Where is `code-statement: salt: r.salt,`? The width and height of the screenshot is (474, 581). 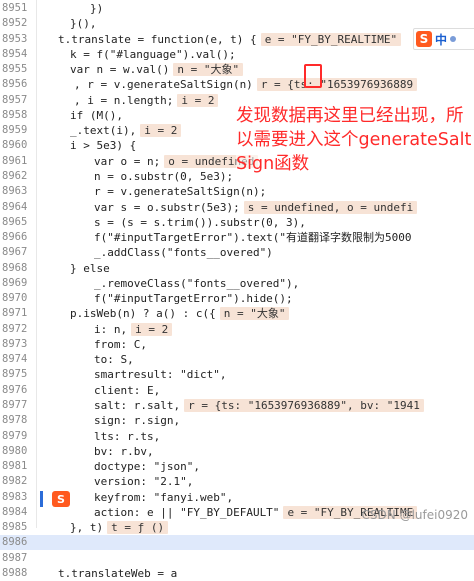 code-statement: salt: r.salt, is located at coordinates (137, 406).